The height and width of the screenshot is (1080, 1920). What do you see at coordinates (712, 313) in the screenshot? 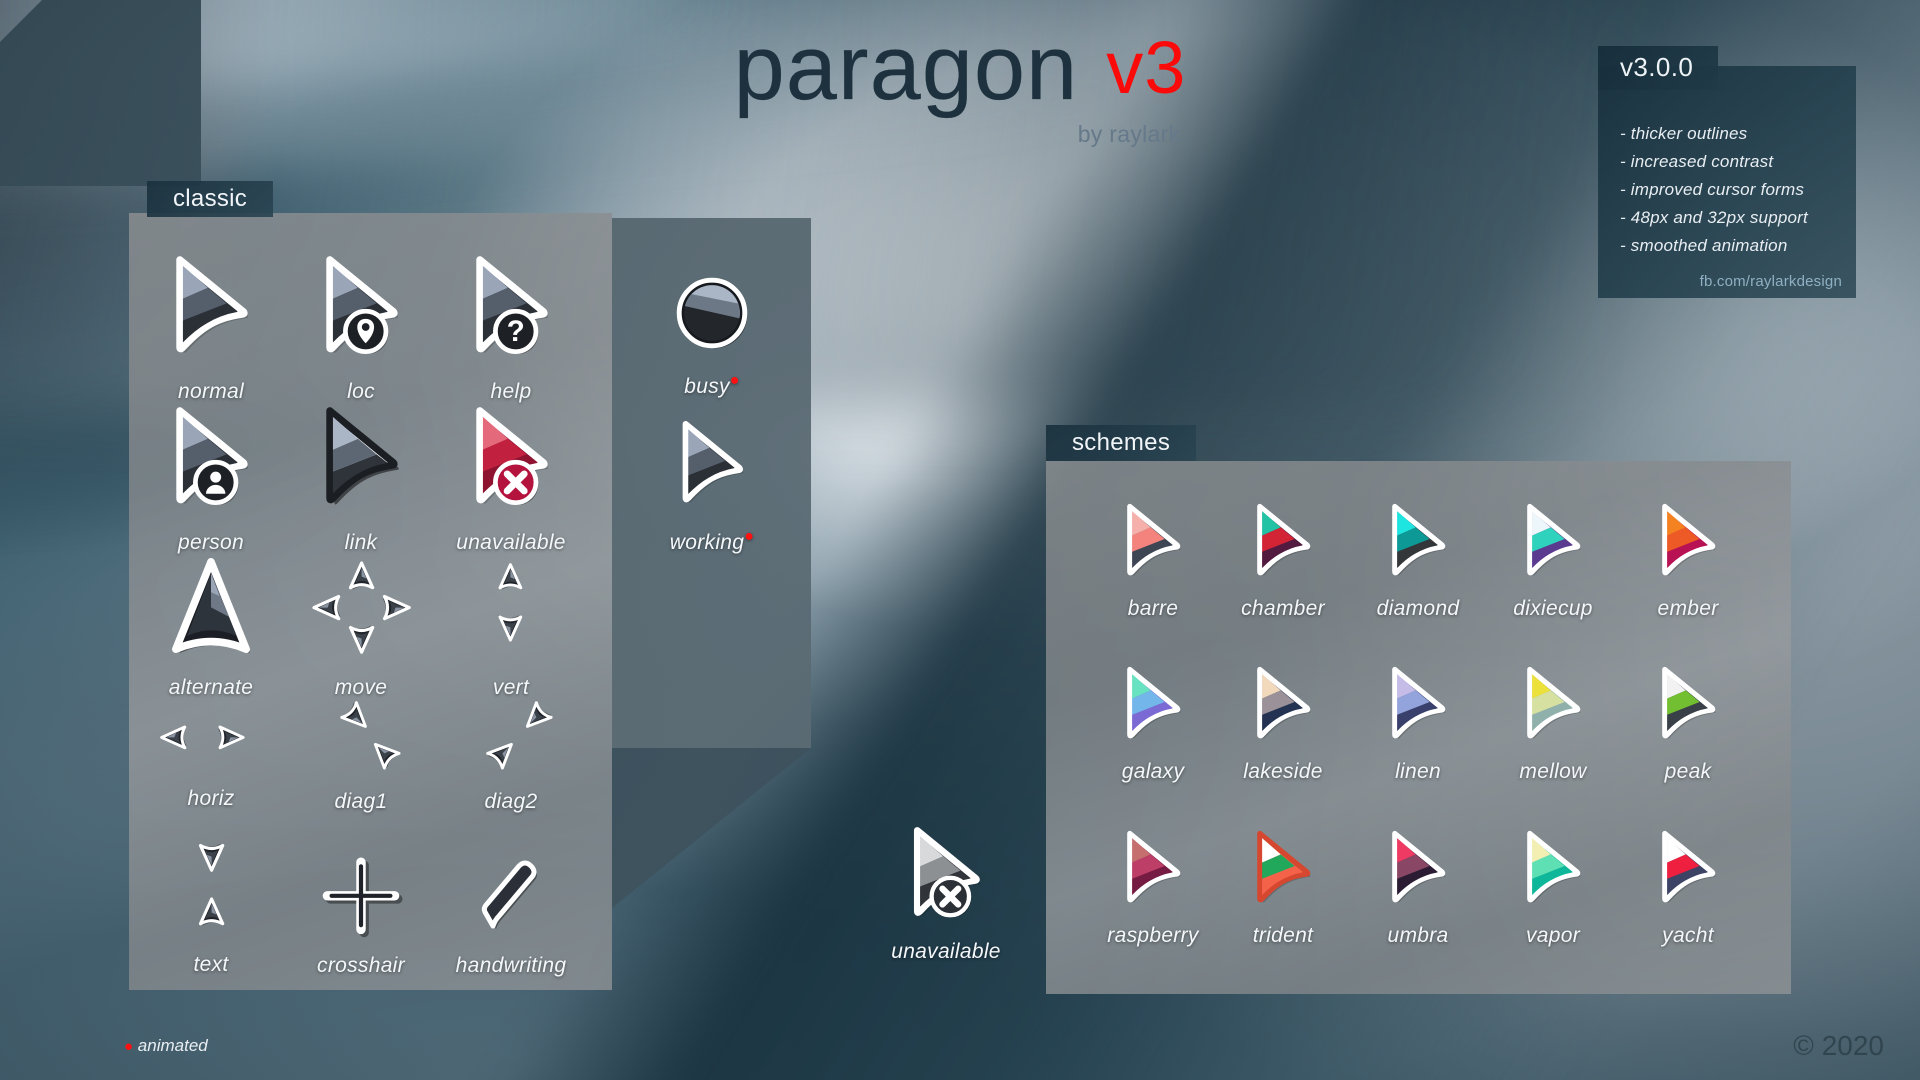
I see `busy-cursor-icon` at bounding box center [712, 313].